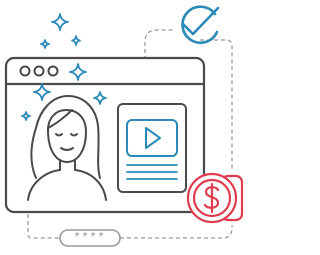  I want to click on check-badge-icon, so click(200, 25).